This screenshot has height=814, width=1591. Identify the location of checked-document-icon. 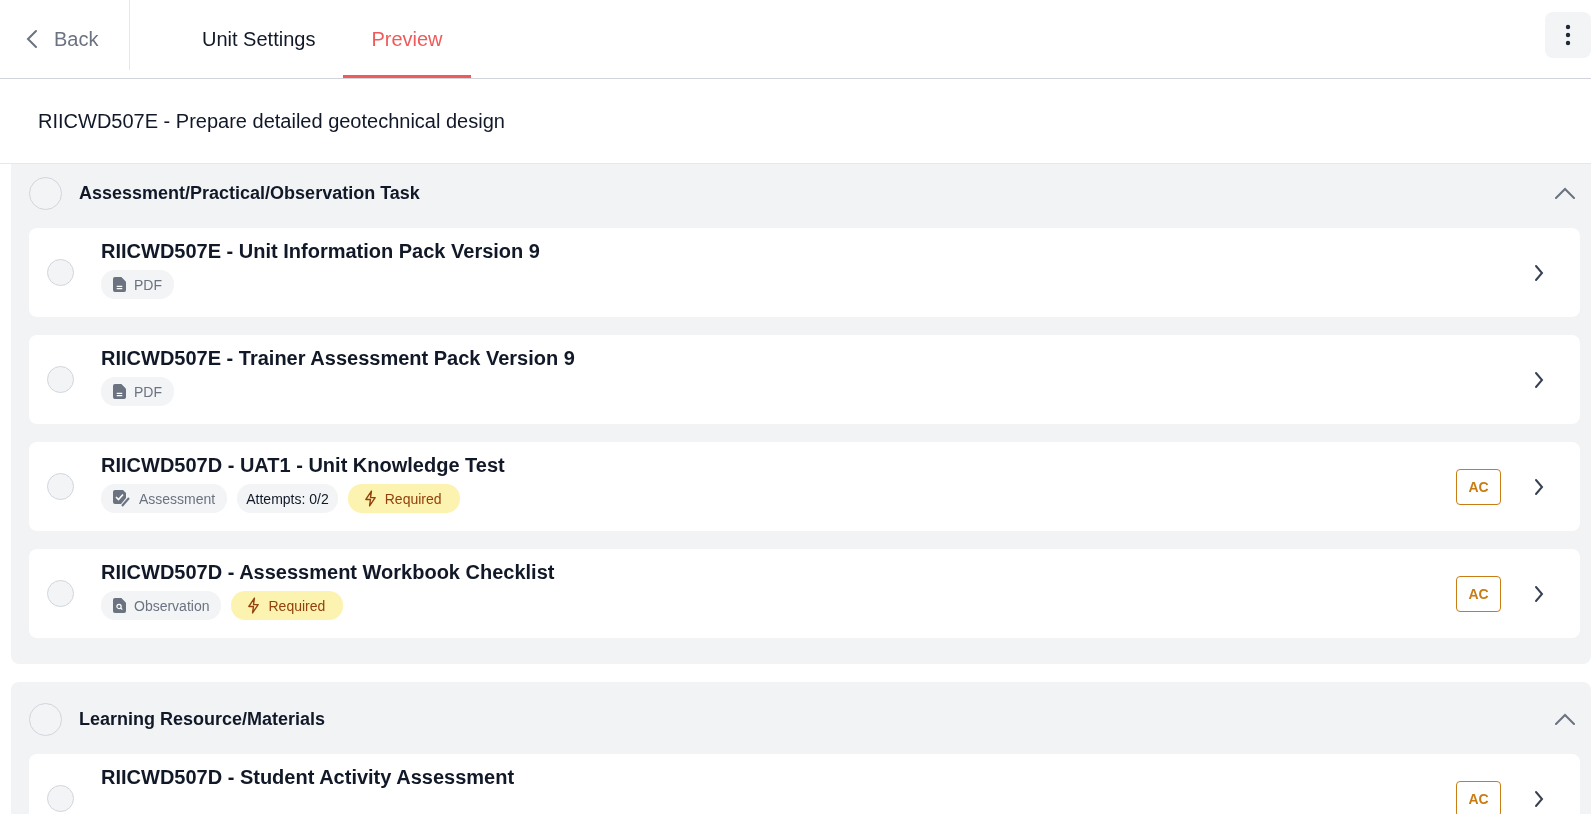
(122, 498).